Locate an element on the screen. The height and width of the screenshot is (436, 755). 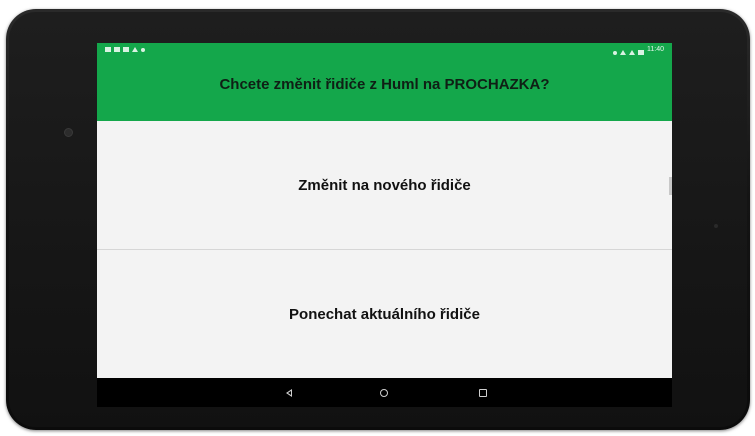
status-left-icons is located at coordinates (125, 47).